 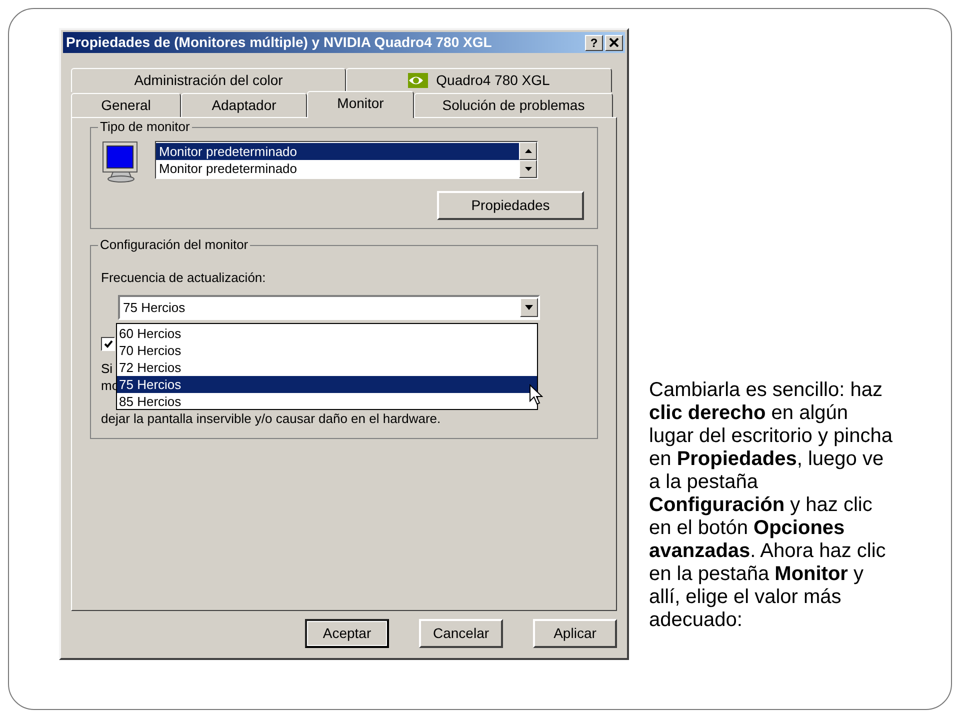 What do you see at coordinates (108, 344) in the screenshot?
I see `checkbox` at bounding box center [108, 344].